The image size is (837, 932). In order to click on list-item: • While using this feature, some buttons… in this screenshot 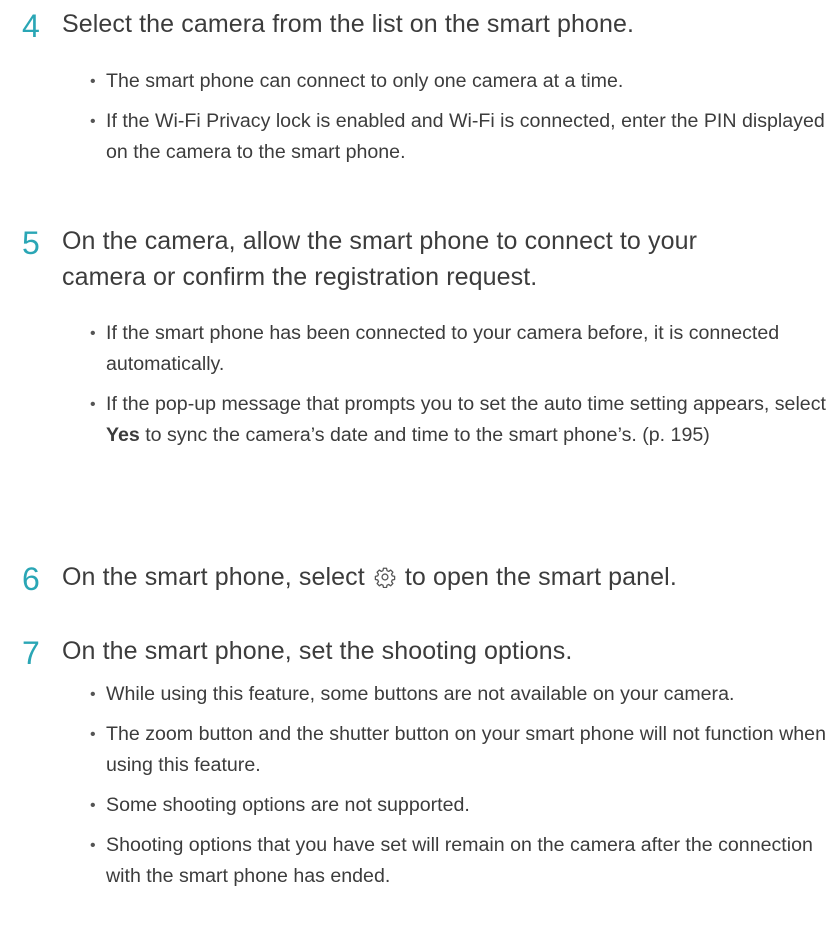, I will do `click(462, 694)`.